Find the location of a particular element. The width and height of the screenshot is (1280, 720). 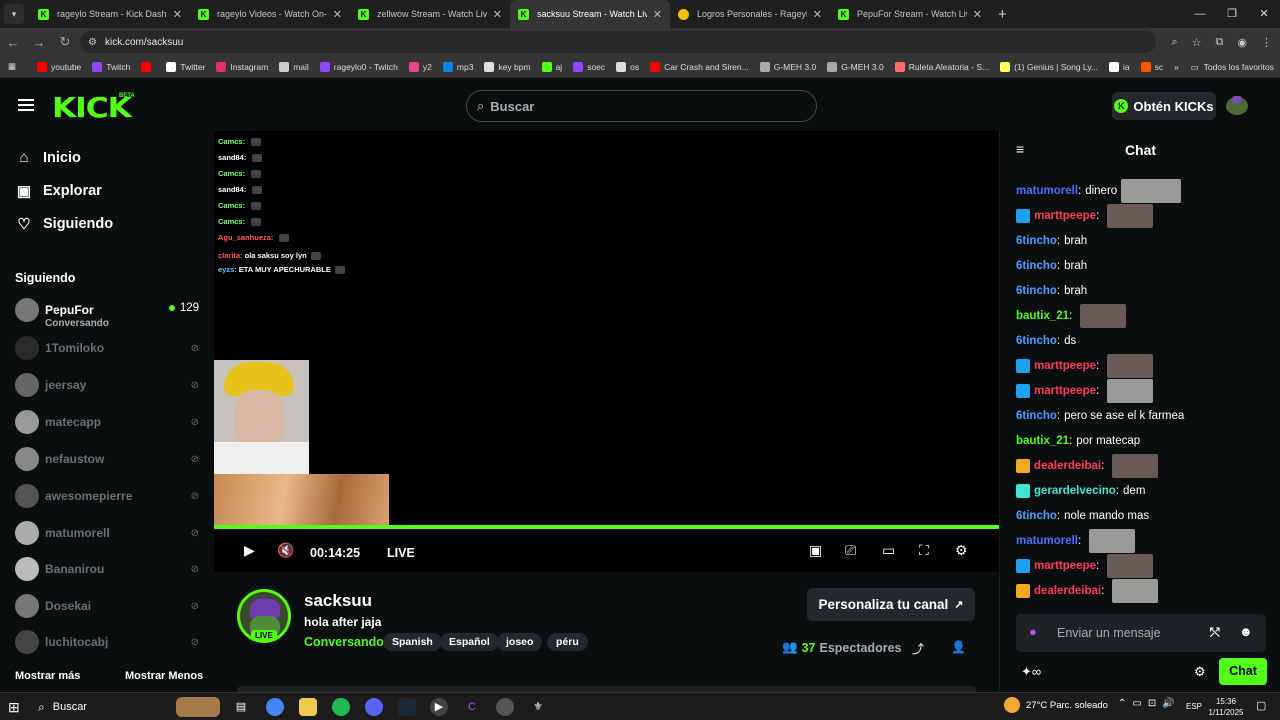

rewards-icon: ✦∞ is located at coordinates (1031, 672).